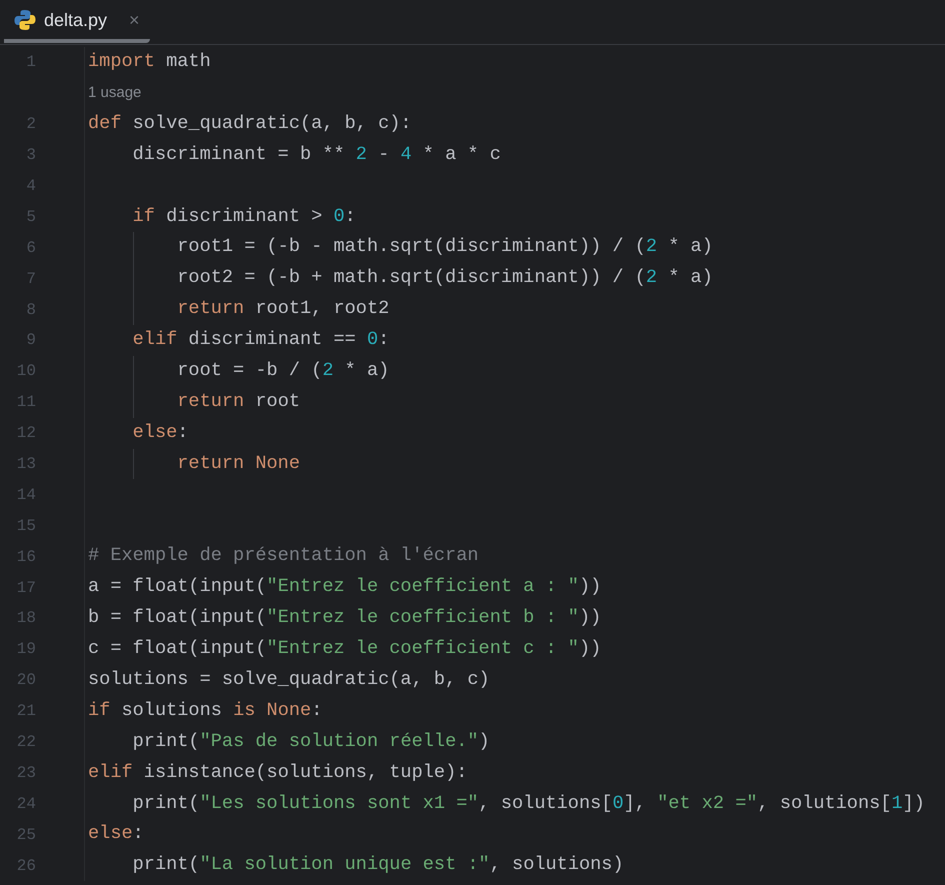  Describe the element at coordinates (77, 22) in the screenshot. I see `file-tab: delta.py ×` at that location.